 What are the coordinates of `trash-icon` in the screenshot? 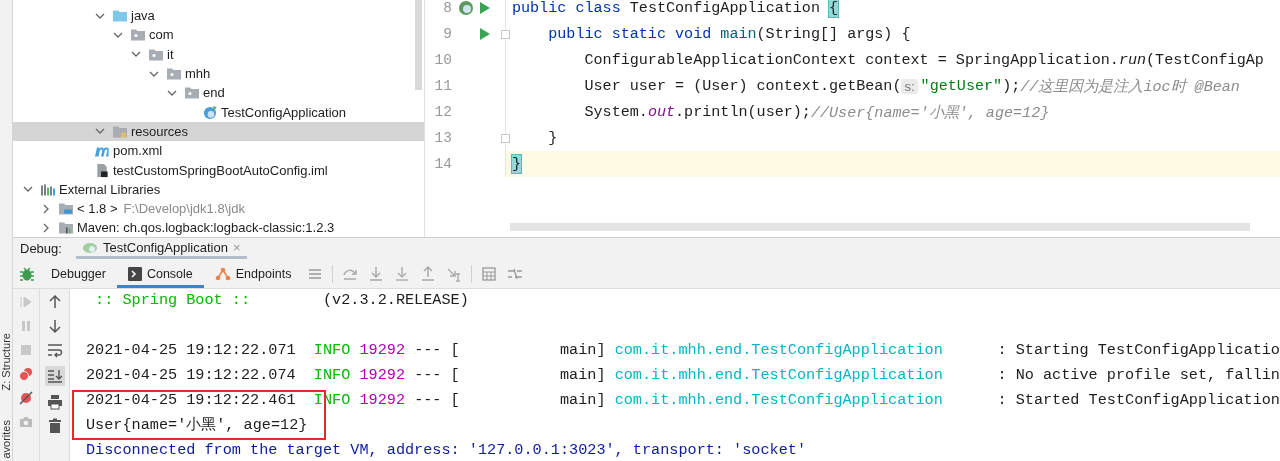 It's located at (54, 426).